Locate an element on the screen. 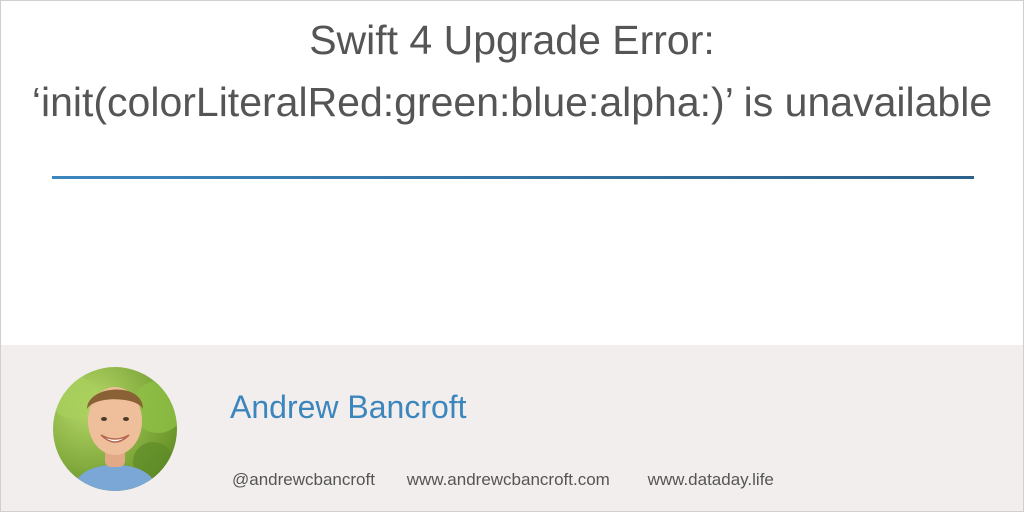 The image size is (1024, 512). author-name: Andrew Bancroft is located at coordinates (348, 407).